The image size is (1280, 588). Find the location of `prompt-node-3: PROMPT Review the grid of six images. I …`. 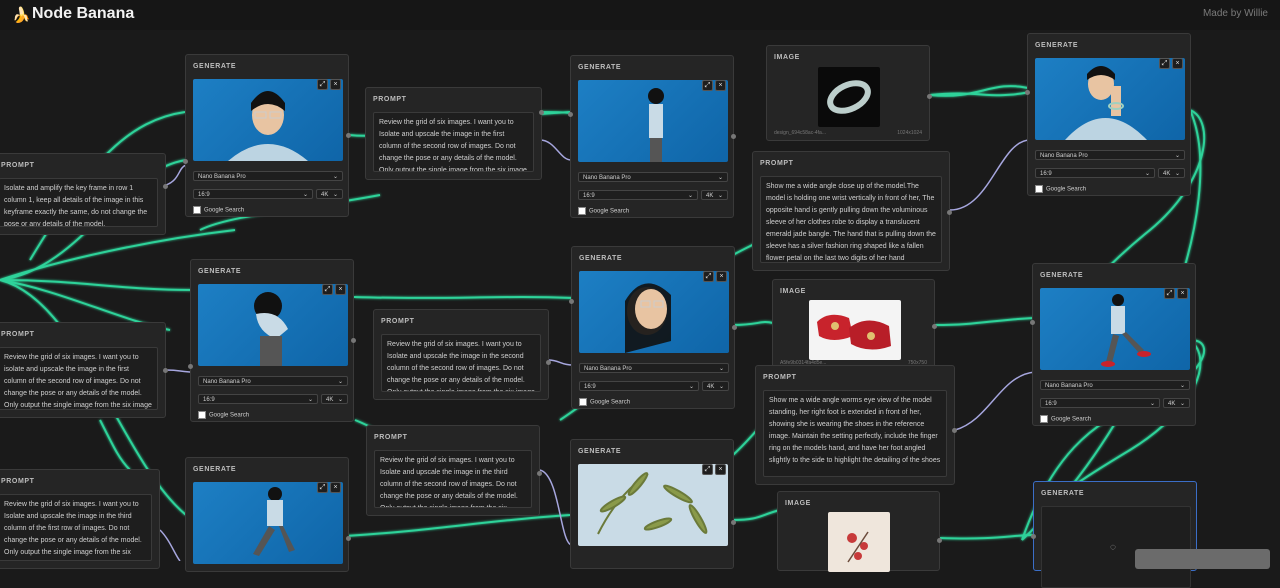

prompt-node-3: PROMPT Review the grid of six images. I … is located at coordinates (454, 133).